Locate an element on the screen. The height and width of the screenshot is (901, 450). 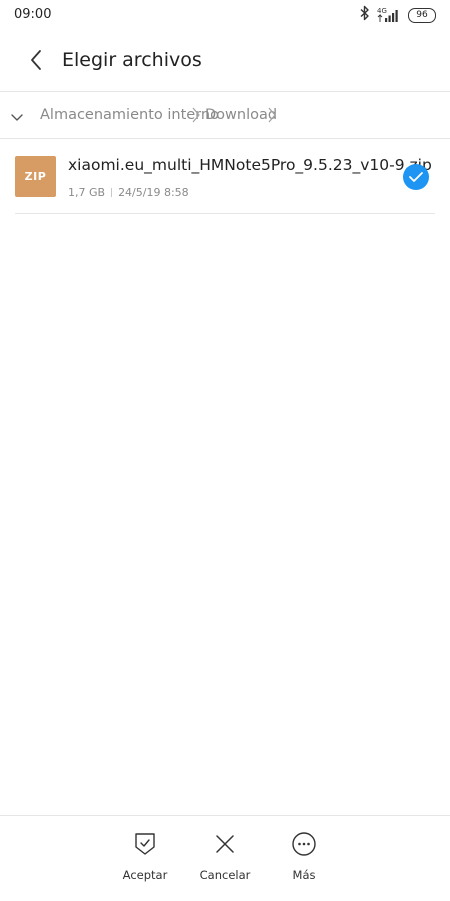
chevron-left-icon is located at coordinates (36, 62).